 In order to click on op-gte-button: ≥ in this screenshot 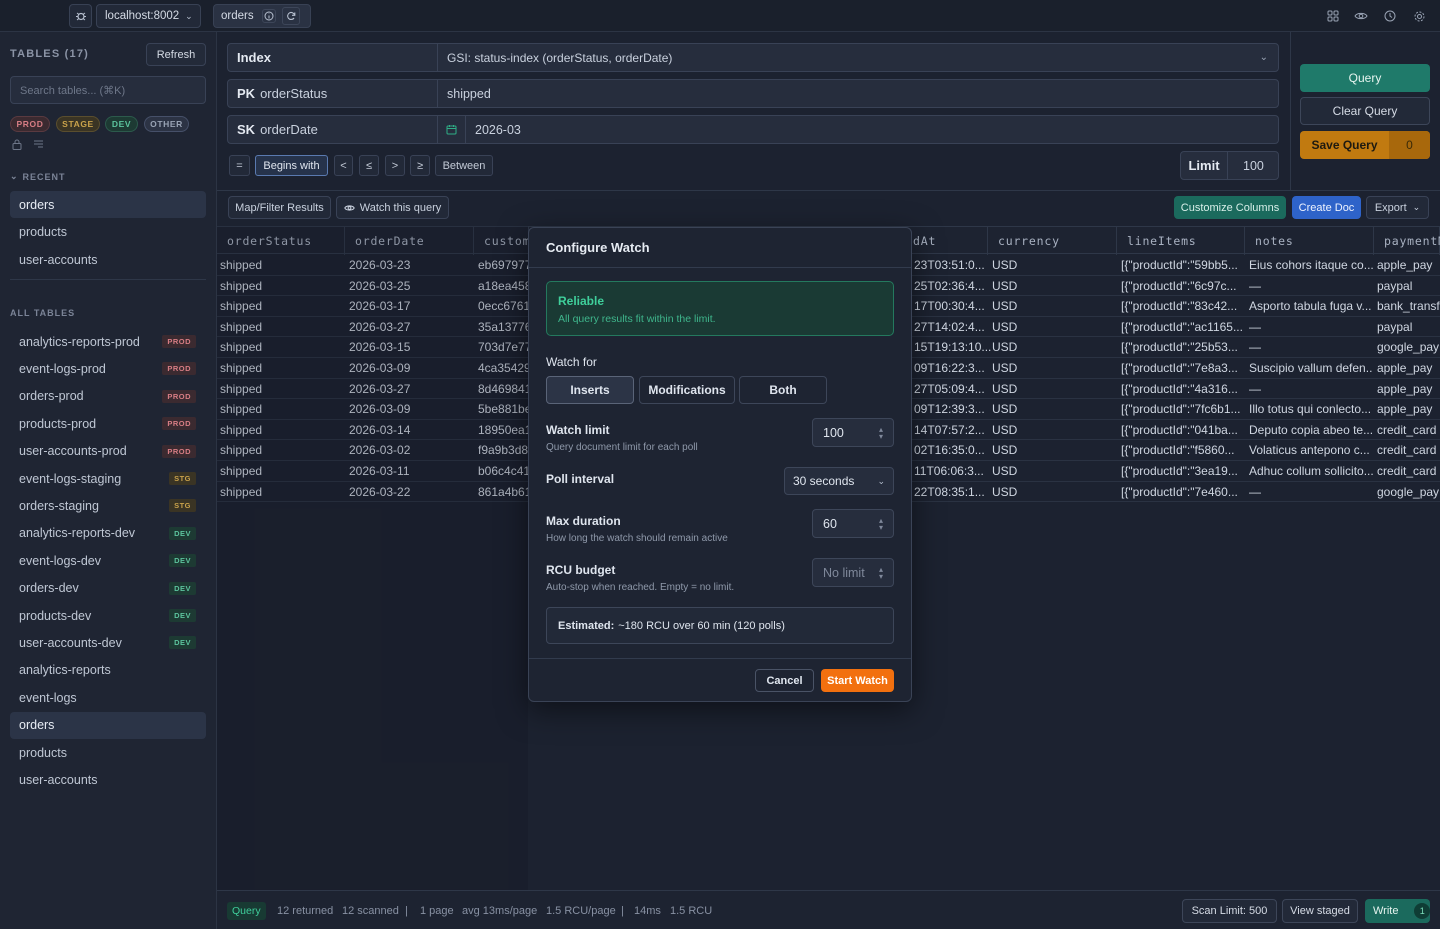, I will do `click(420, 165)`.